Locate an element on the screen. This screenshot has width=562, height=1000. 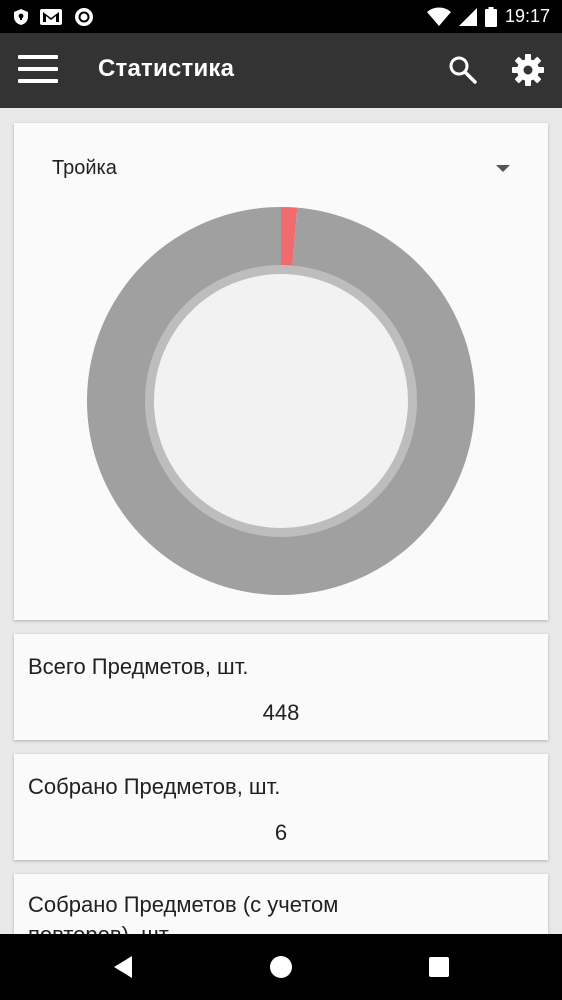
dropdown-arrow-icon is located at coordinates (503, 168).